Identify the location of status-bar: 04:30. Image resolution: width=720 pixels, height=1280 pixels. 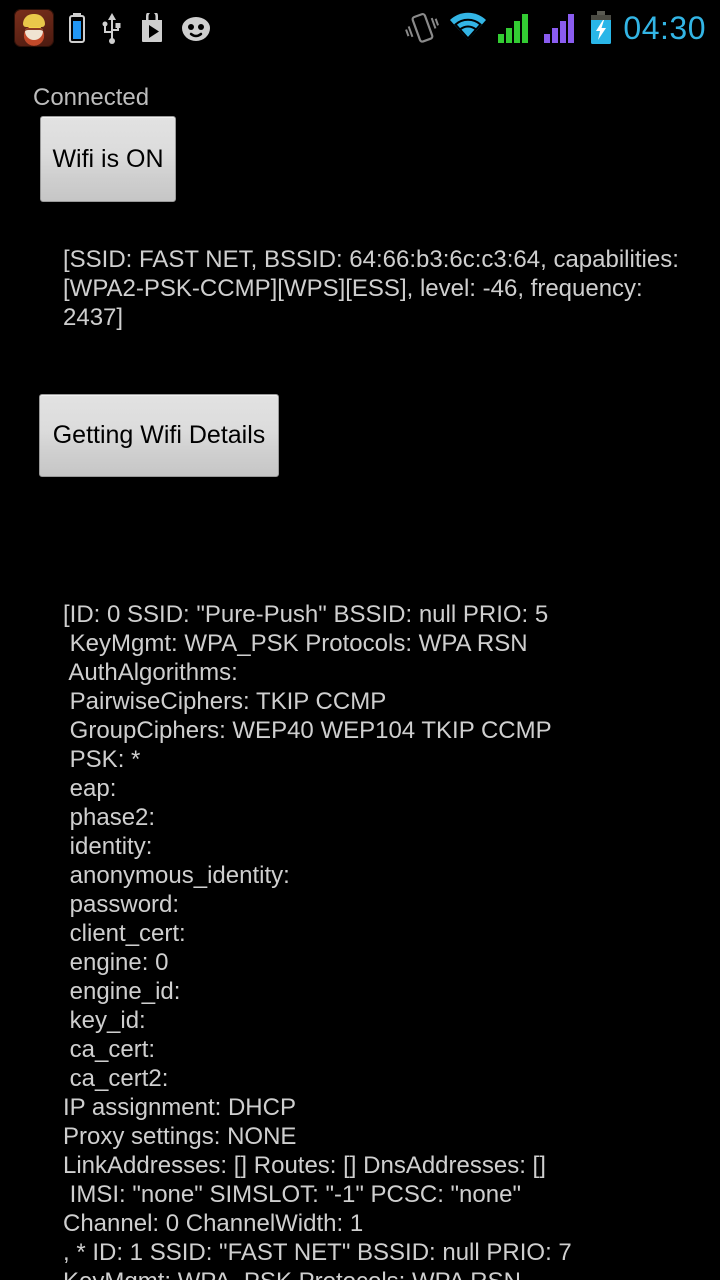
(360, 27).